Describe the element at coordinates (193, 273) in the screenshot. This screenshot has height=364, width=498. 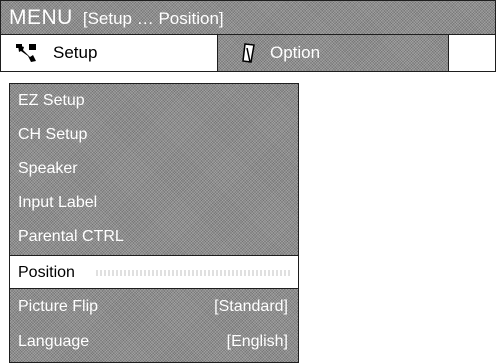
I see `selection-highlight` at that location.